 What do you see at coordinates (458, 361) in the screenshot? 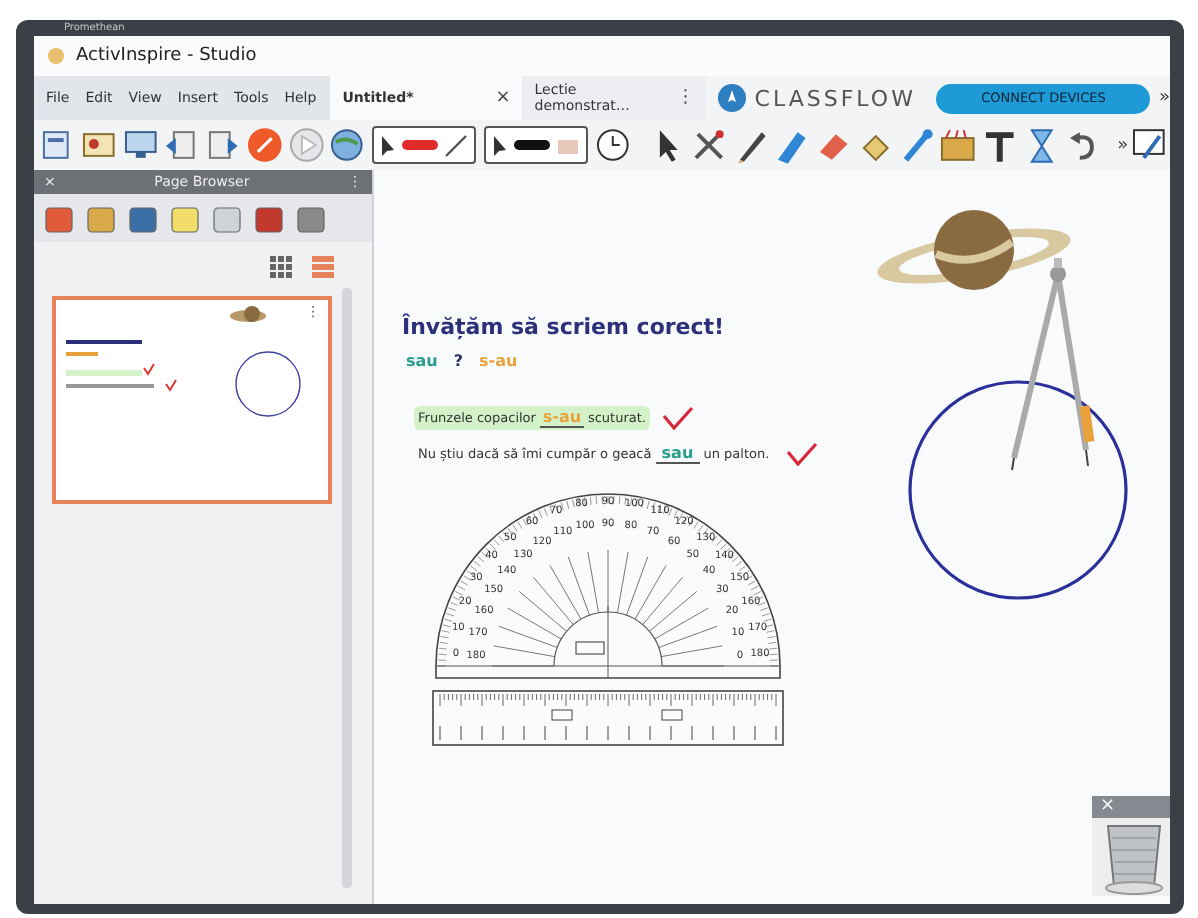
I see `answer-option: ?` at bounding box center [458, 361].